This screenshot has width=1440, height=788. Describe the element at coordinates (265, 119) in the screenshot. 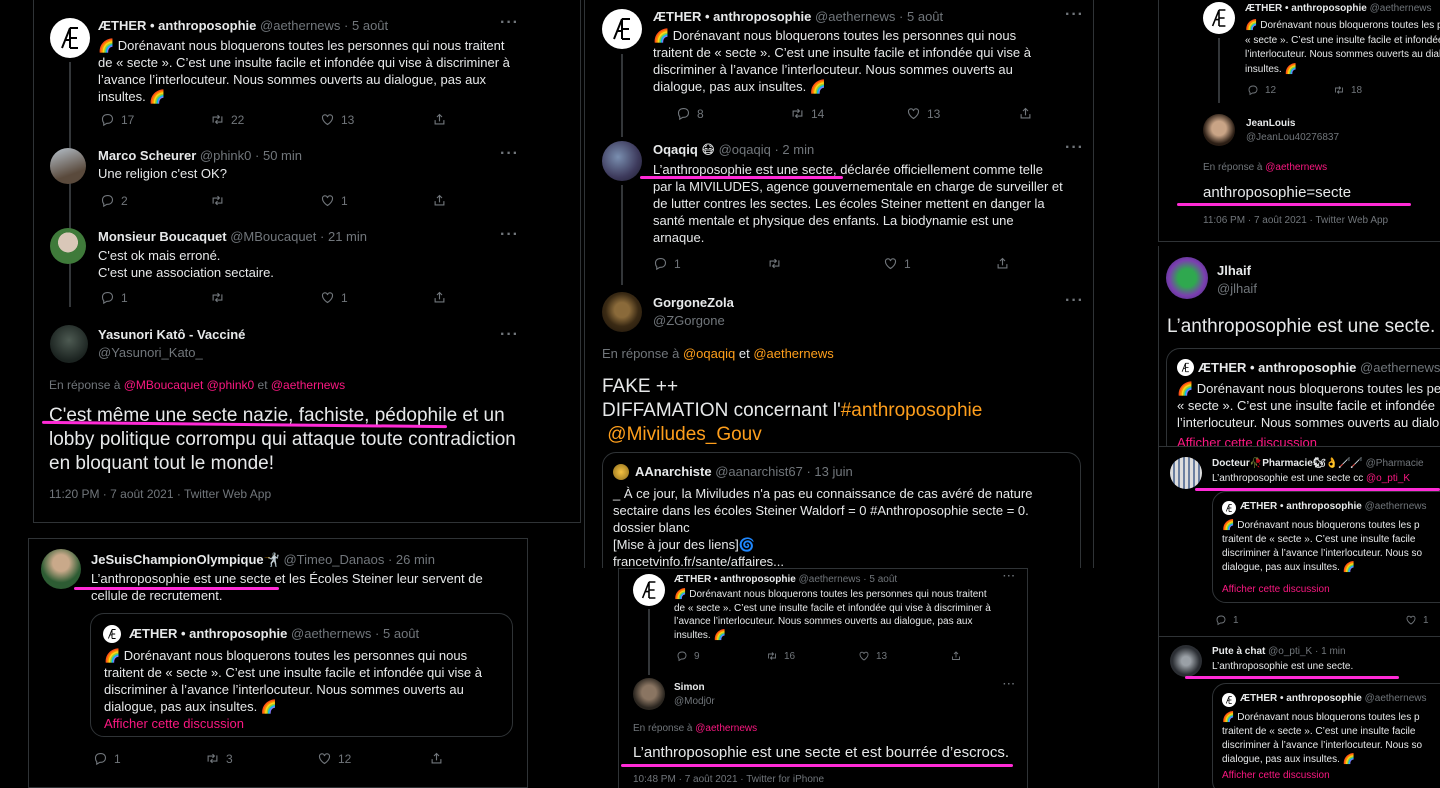

I see `retweet-button: 22` at that location.